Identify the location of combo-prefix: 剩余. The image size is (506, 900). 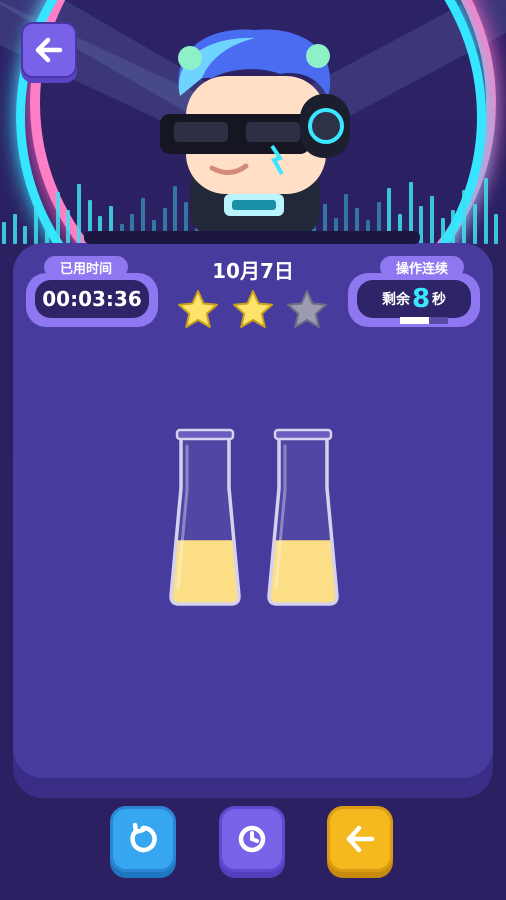
(395, 300).